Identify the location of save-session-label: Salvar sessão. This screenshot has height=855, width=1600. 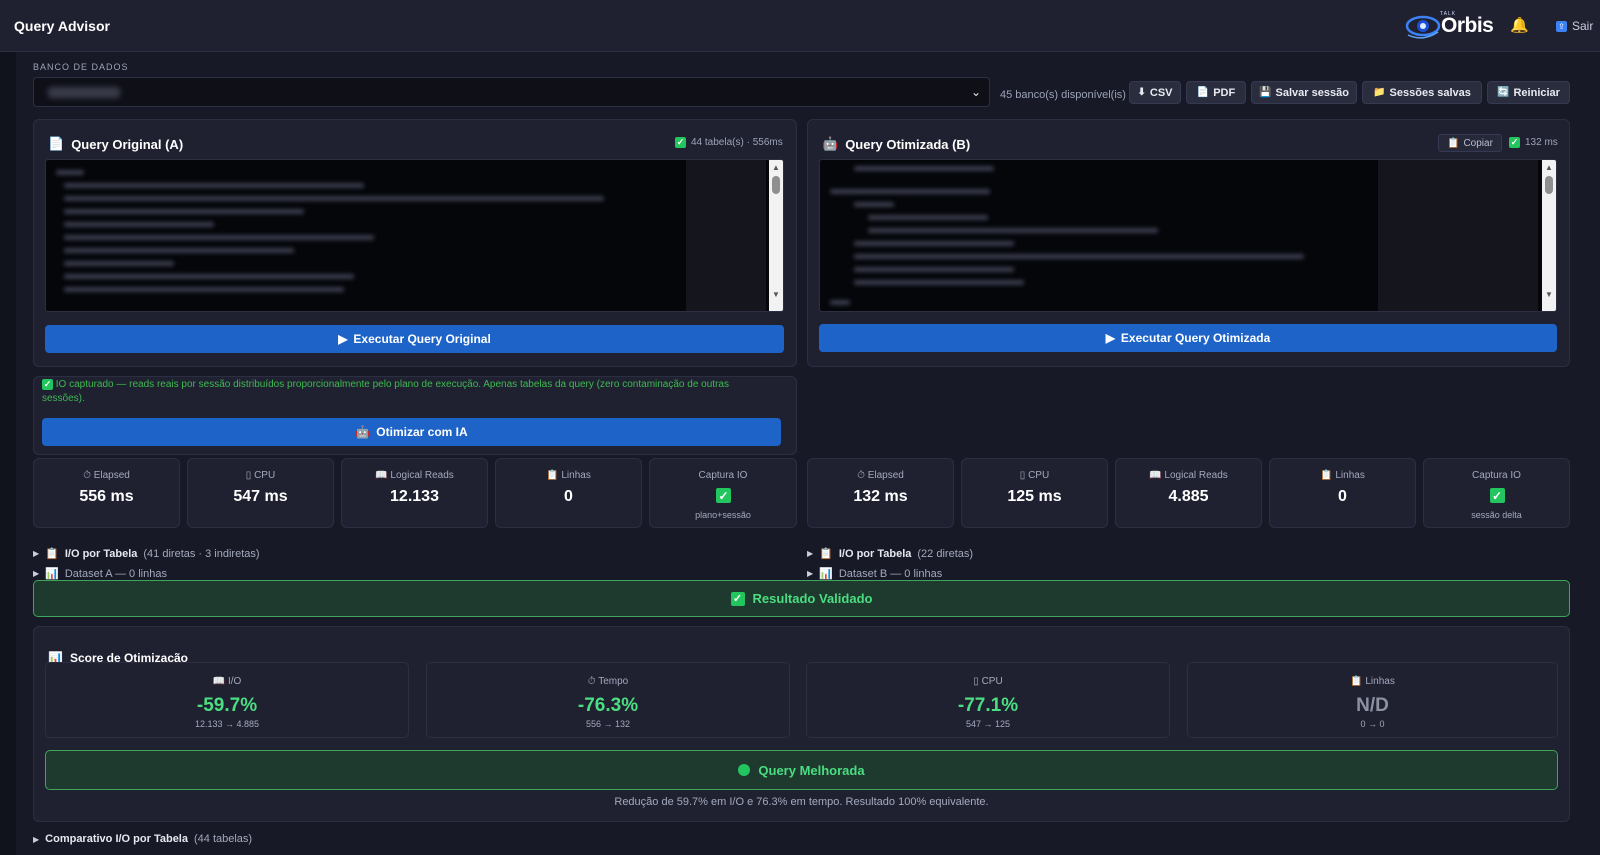
(1312, 92).